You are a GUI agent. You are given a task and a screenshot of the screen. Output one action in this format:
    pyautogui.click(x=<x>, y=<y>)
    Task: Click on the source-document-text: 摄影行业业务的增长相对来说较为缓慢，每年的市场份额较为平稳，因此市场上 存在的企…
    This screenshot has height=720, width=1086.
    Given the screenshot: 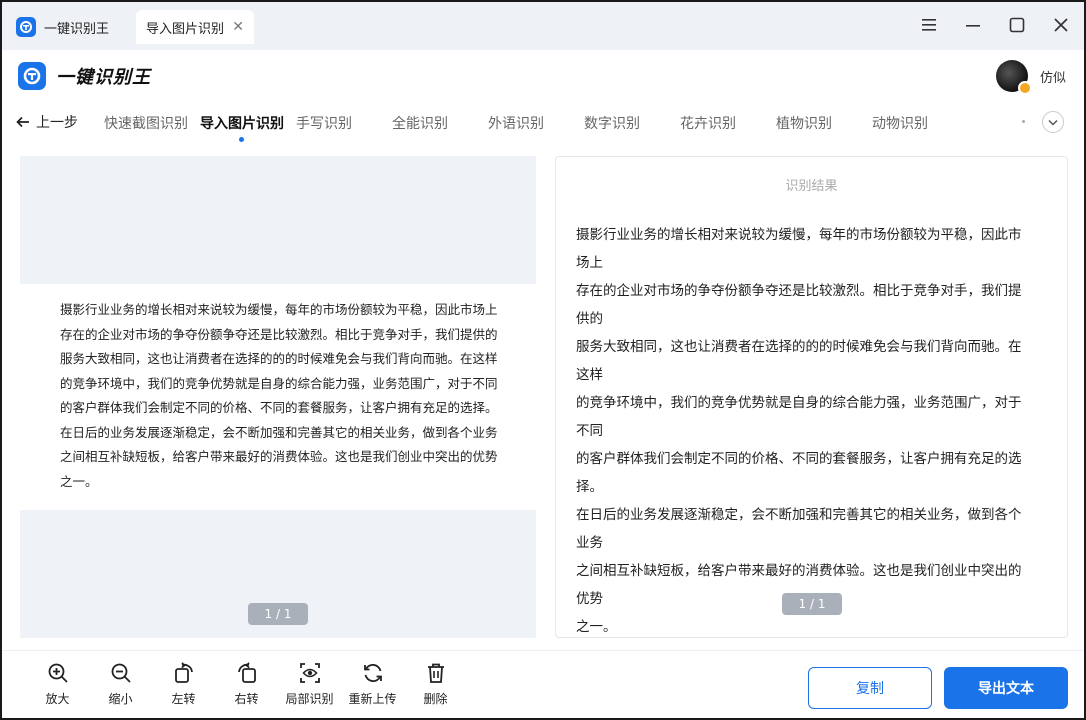 What is the action you would take?
    pyautogui.click(x=280, y=396)
    